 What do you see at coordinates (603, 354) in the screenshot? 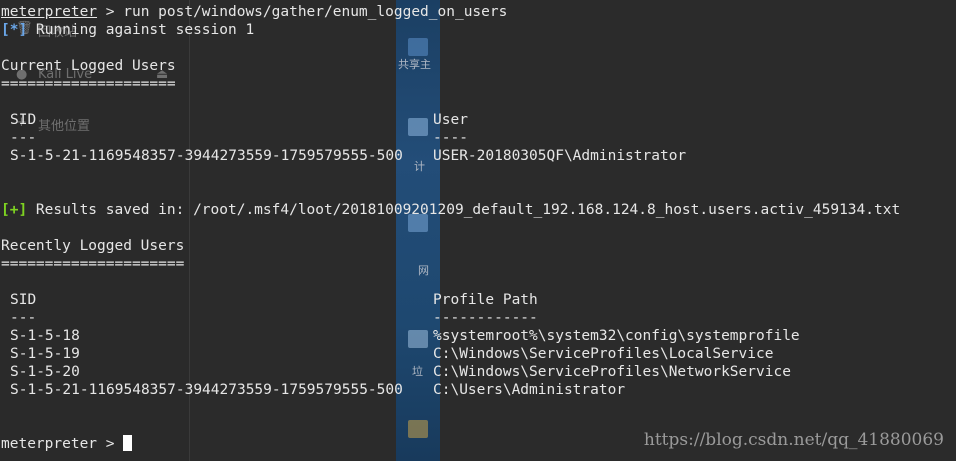
I see `profile-path-cell: C:\Windows\ServiceProfiles\LocalService` at bounding box center [603, 354].